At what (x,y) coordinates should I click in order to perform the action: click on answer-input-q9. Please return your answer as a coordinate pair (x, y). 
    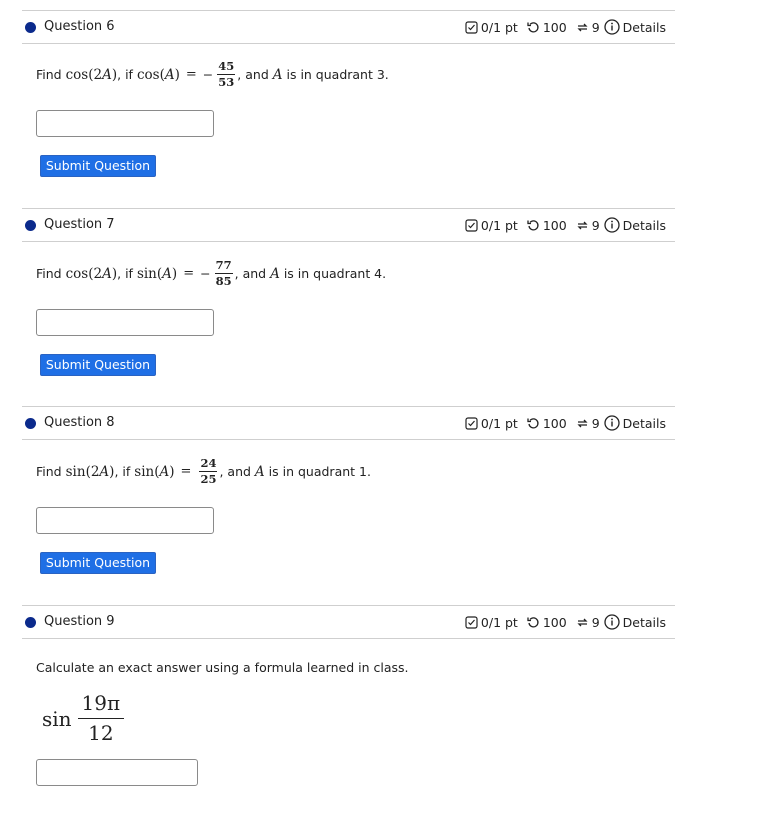
    Looking at the image, I should click on (117, 772).